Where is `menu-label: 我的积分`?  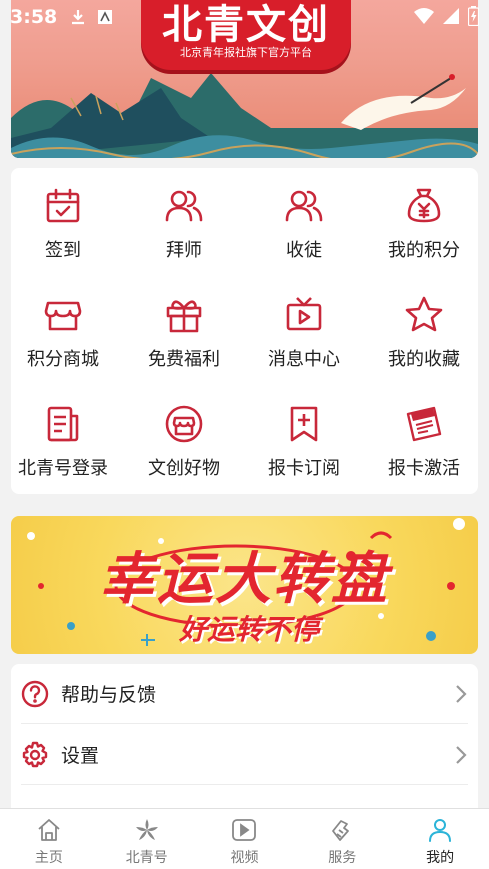 menu-label: 我的积分 is located at coordinates (424, 250).